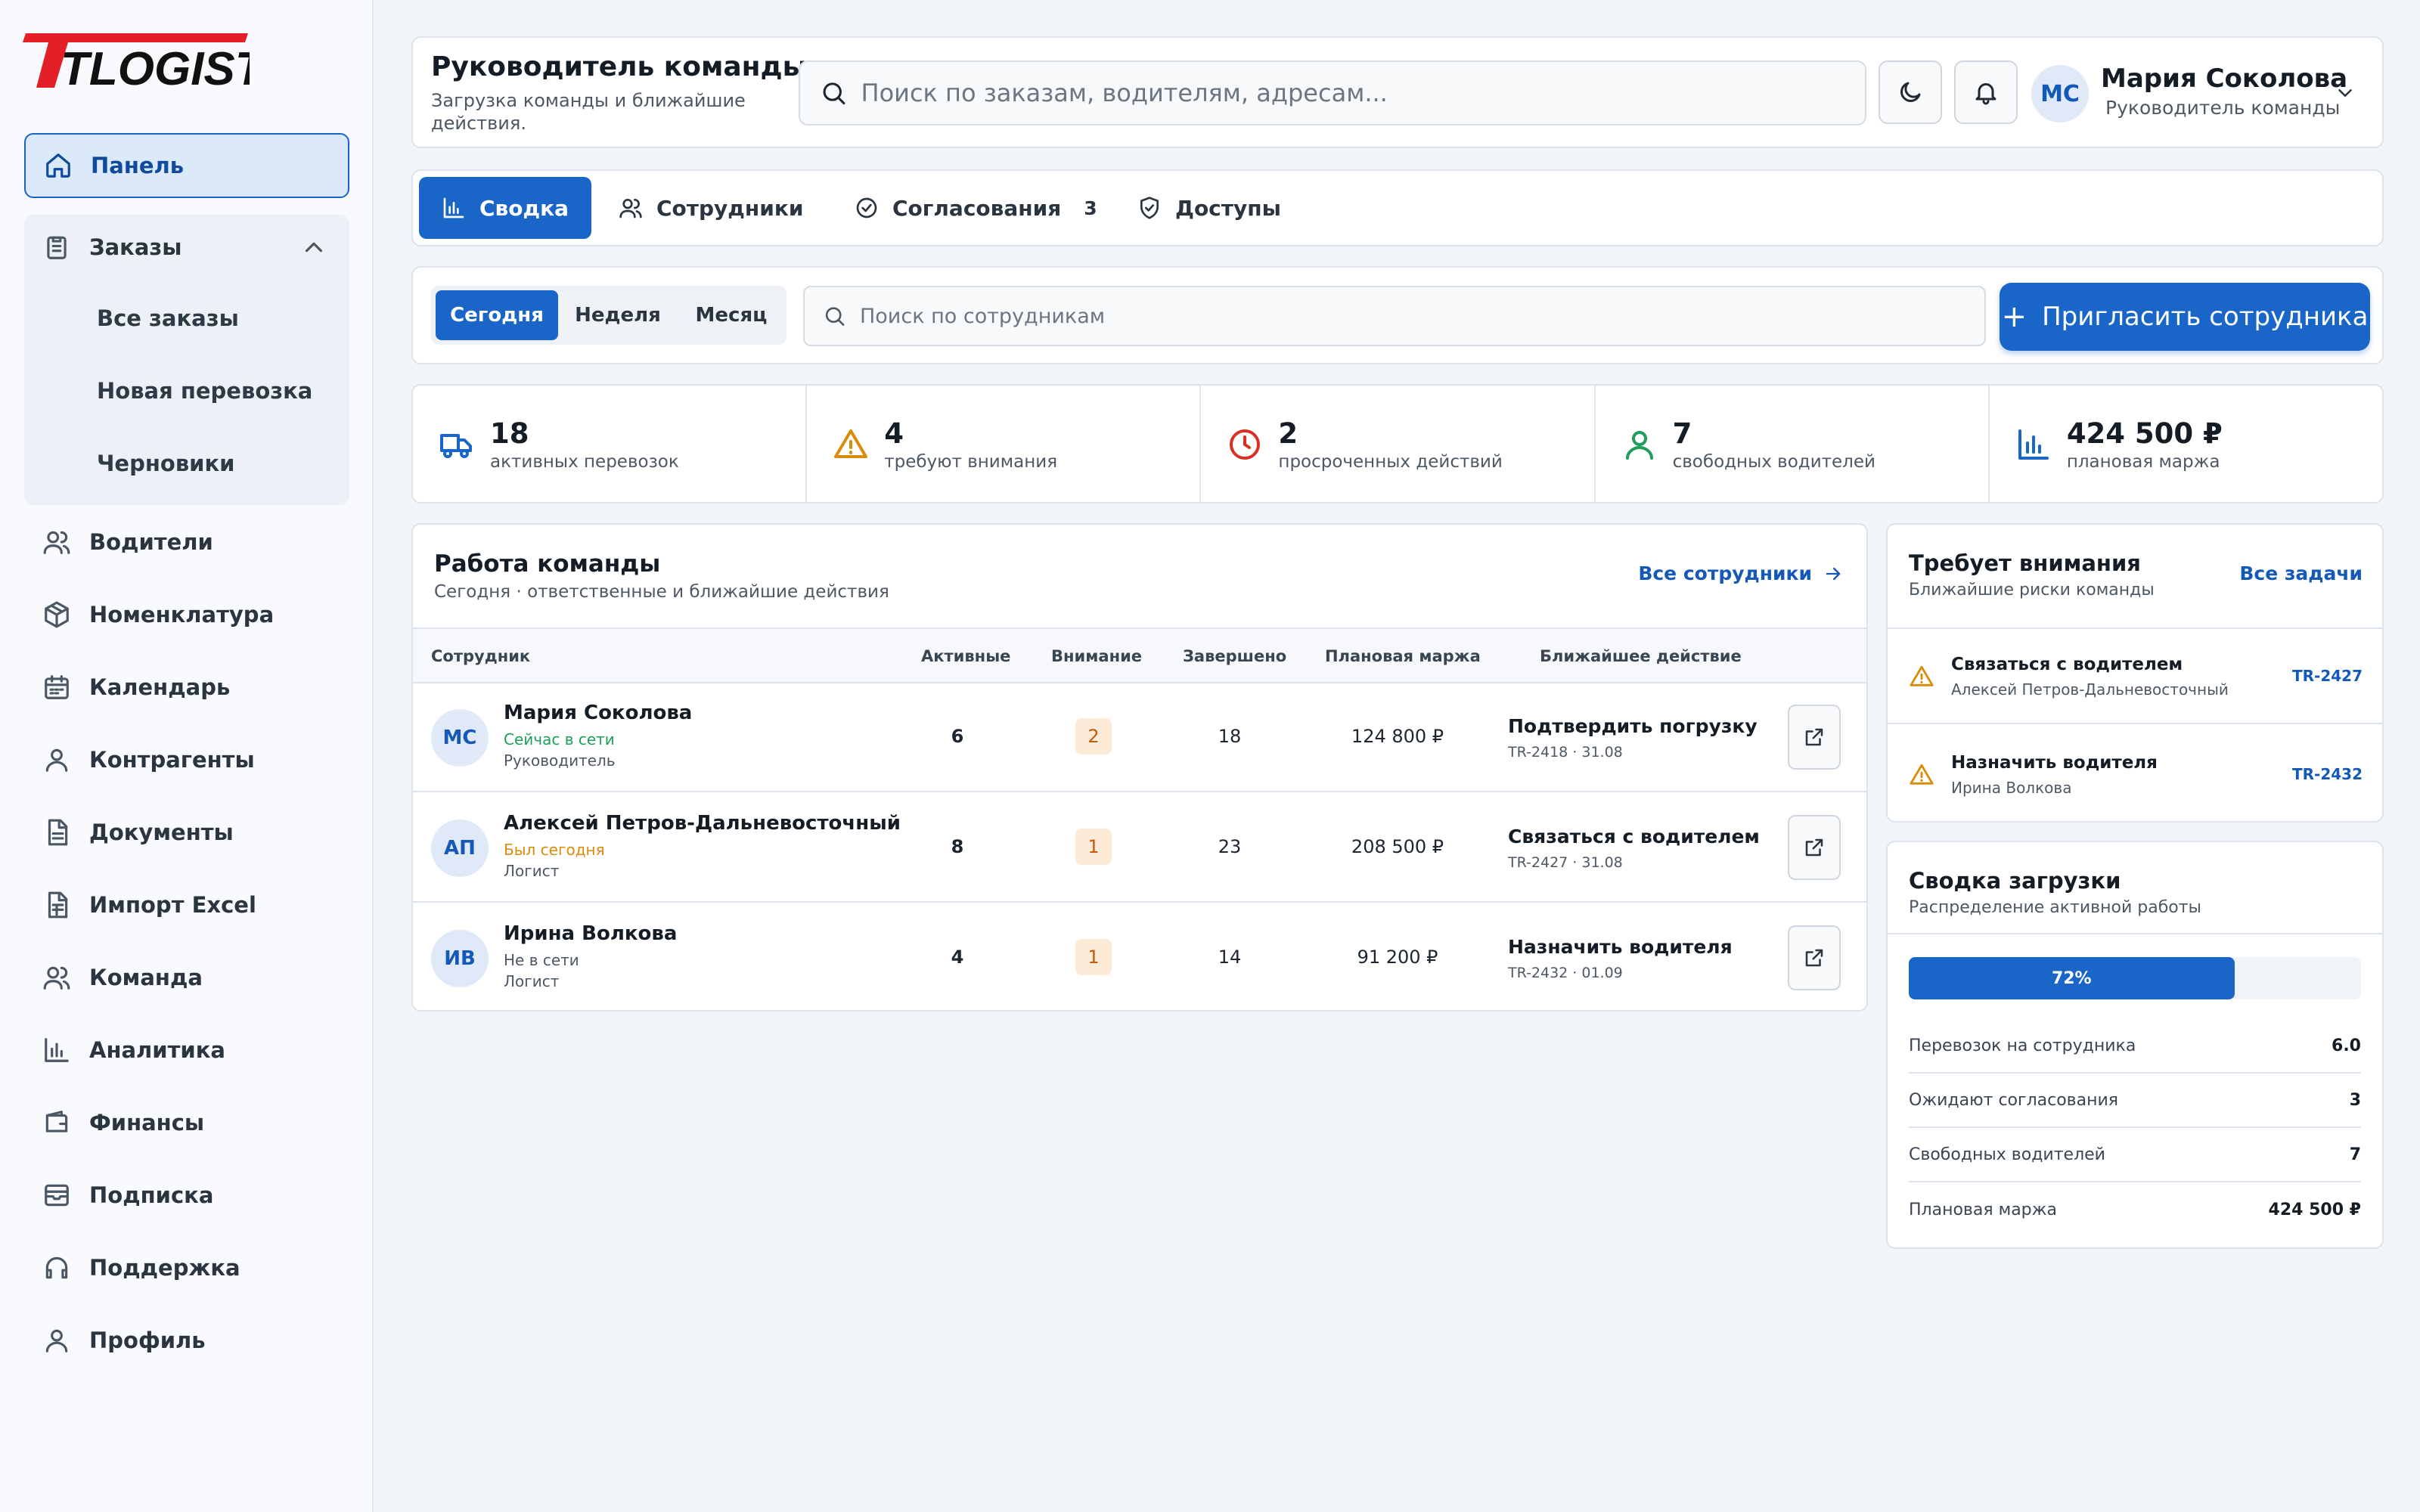  I want to click on attention-task: Назначить водителя Ирина Волкова TR-2432, so click(2135, 772).